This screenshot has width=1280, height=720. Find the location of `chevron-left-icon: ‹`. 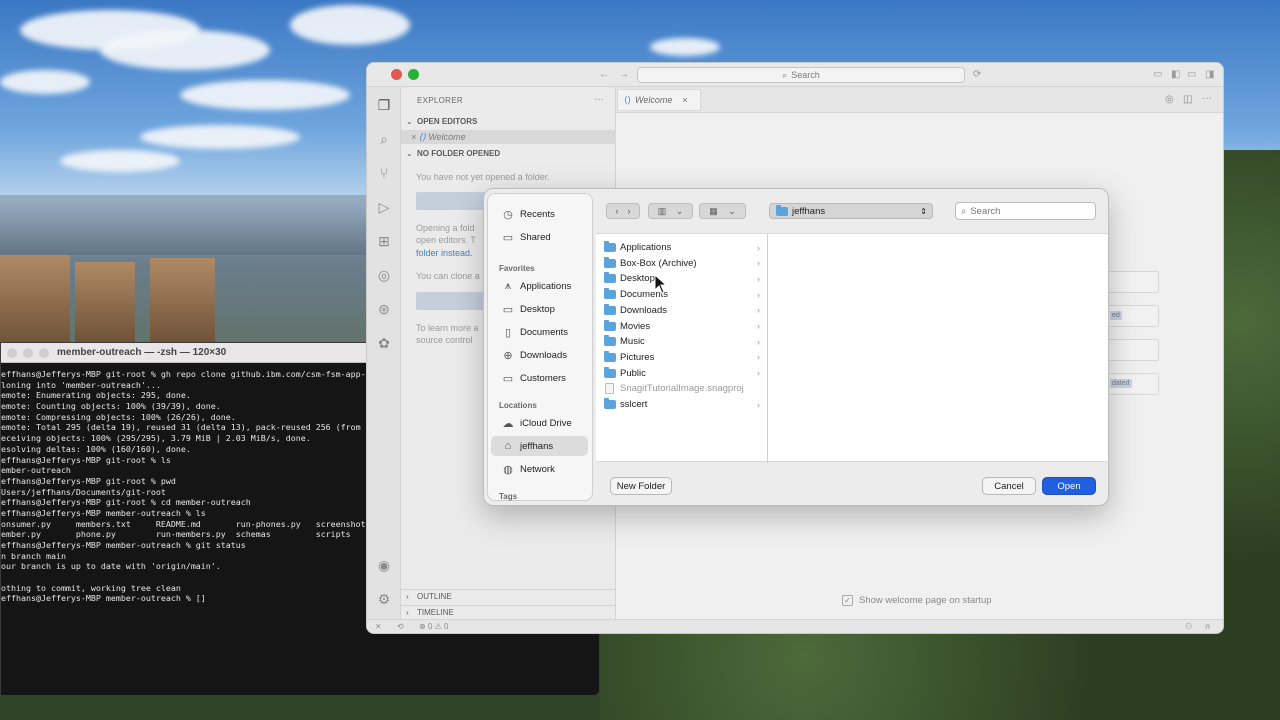

chevron-left-icon: ‹ is located at coordinates (617, 211).